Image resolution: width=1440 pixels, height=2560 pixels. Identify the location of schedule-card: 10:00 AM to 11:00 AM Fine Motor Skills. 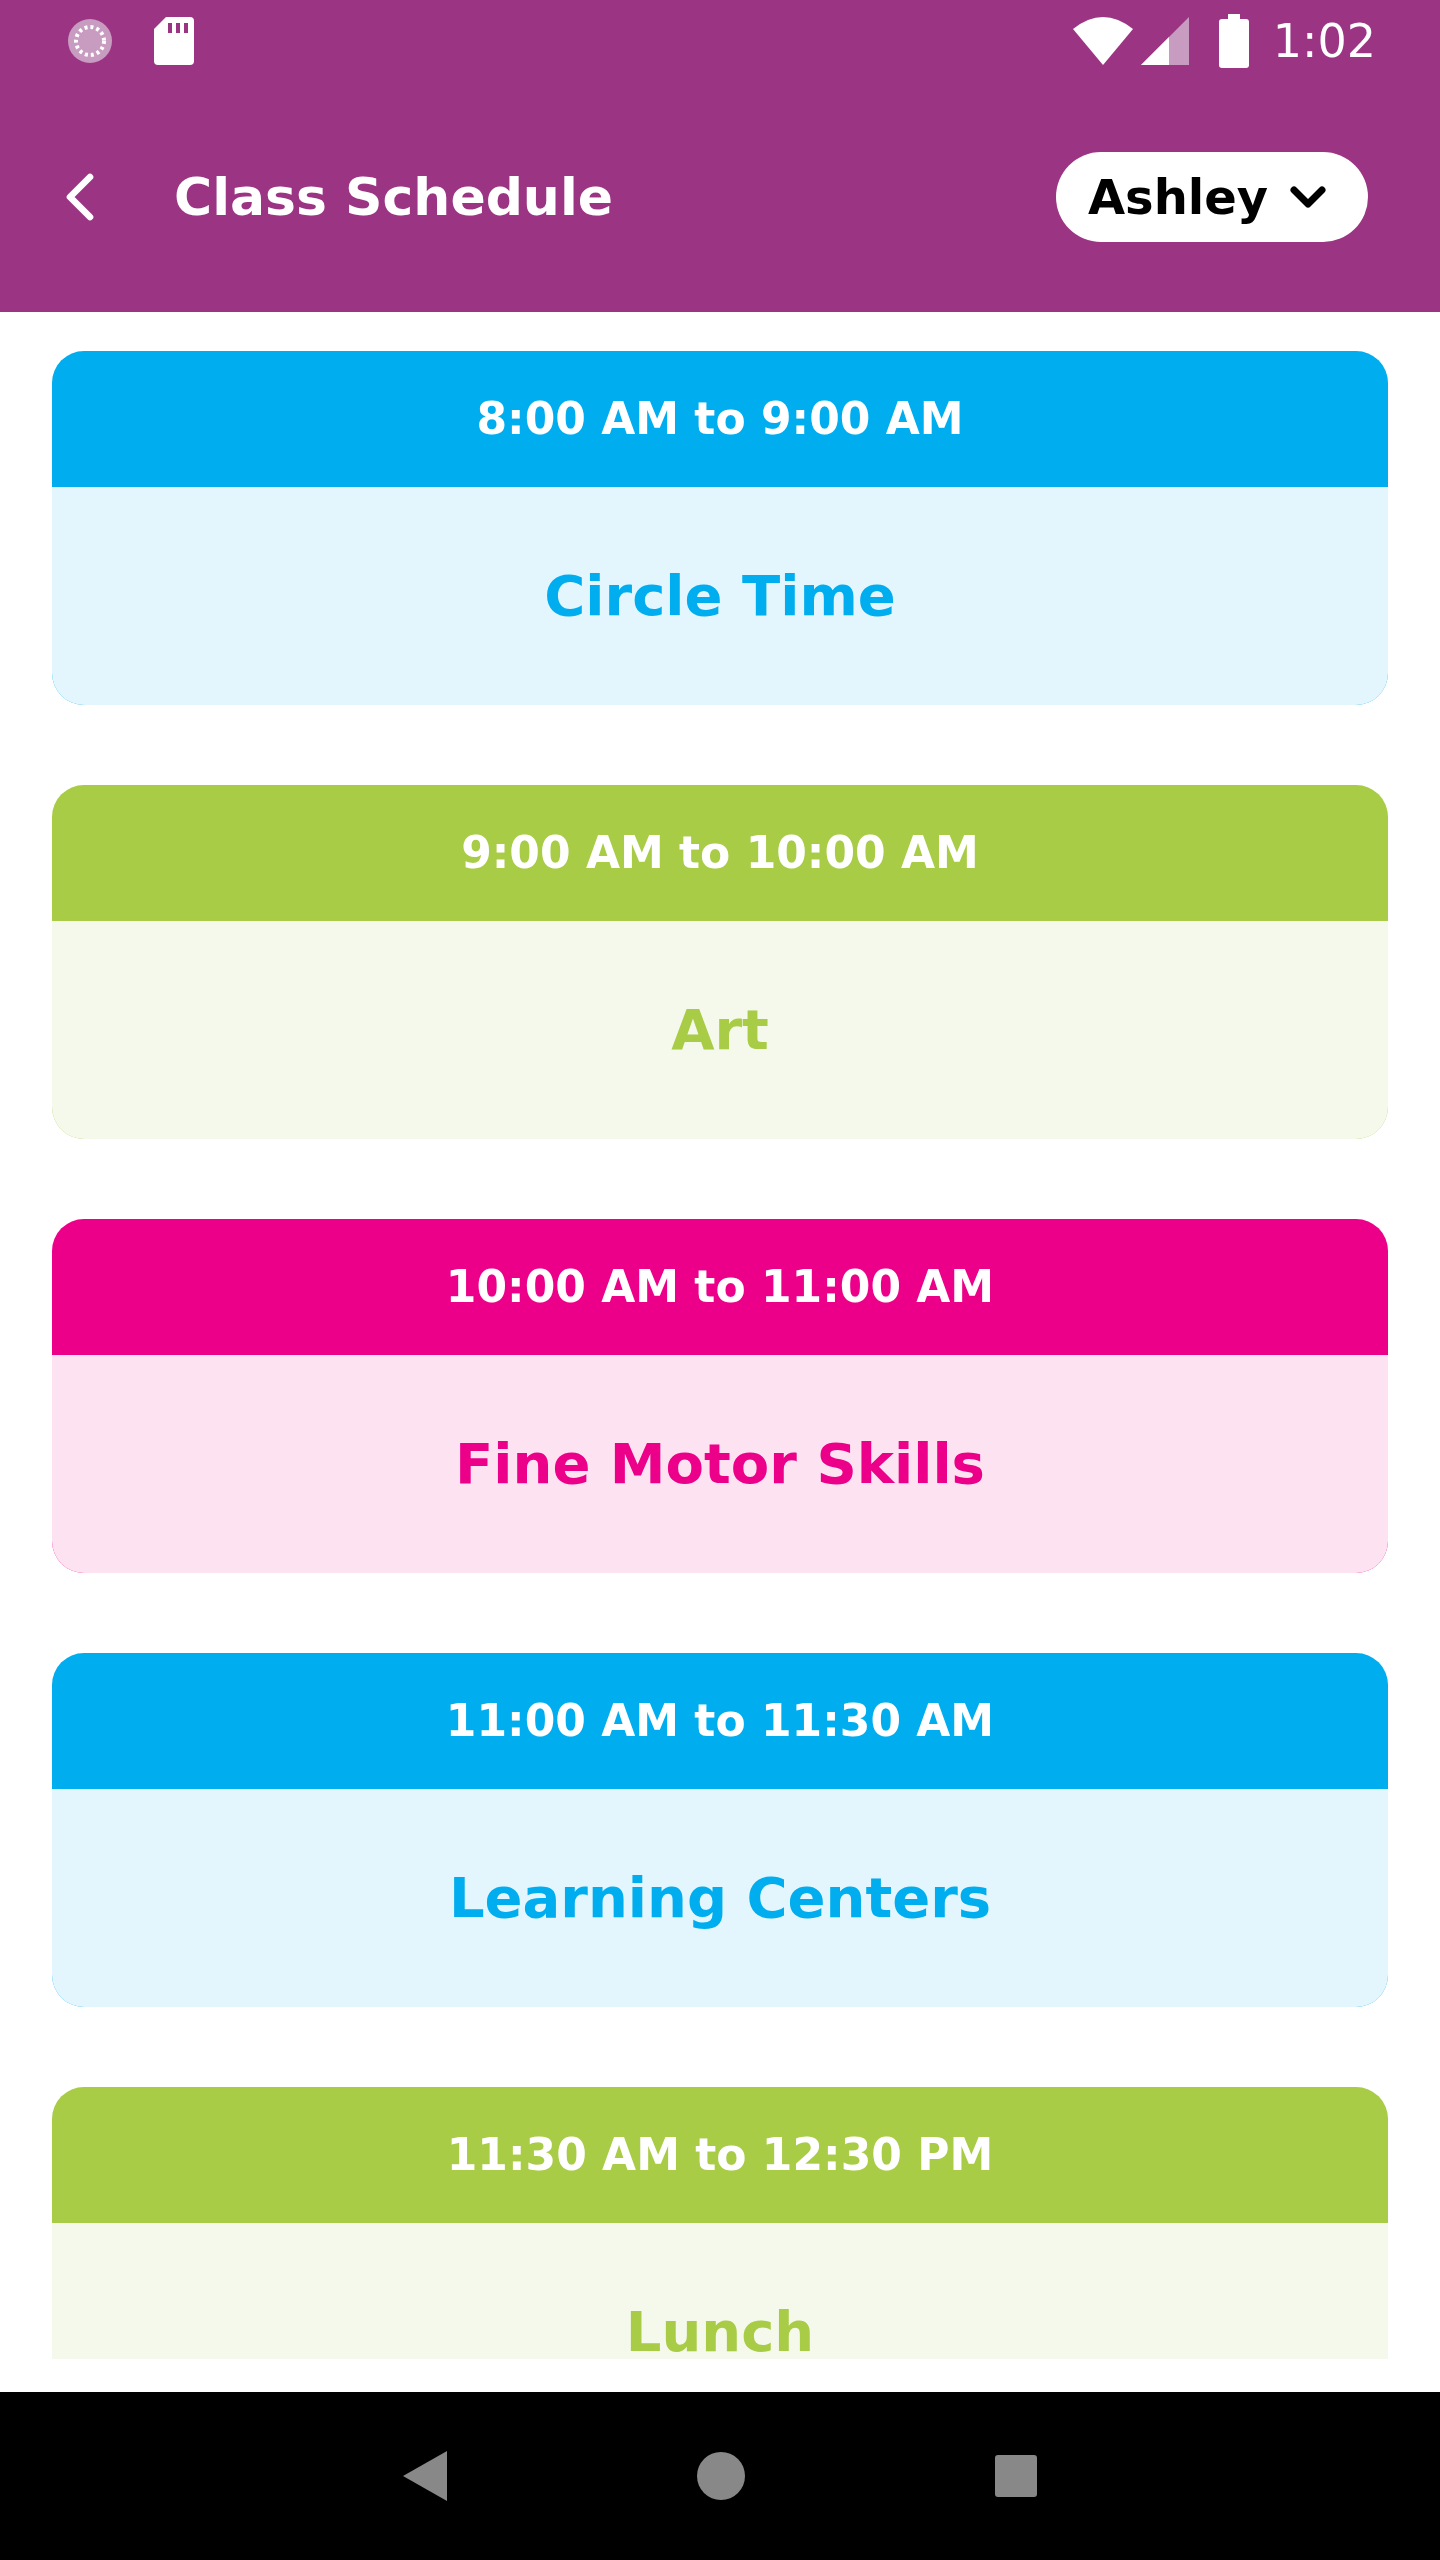
(720, 1396).